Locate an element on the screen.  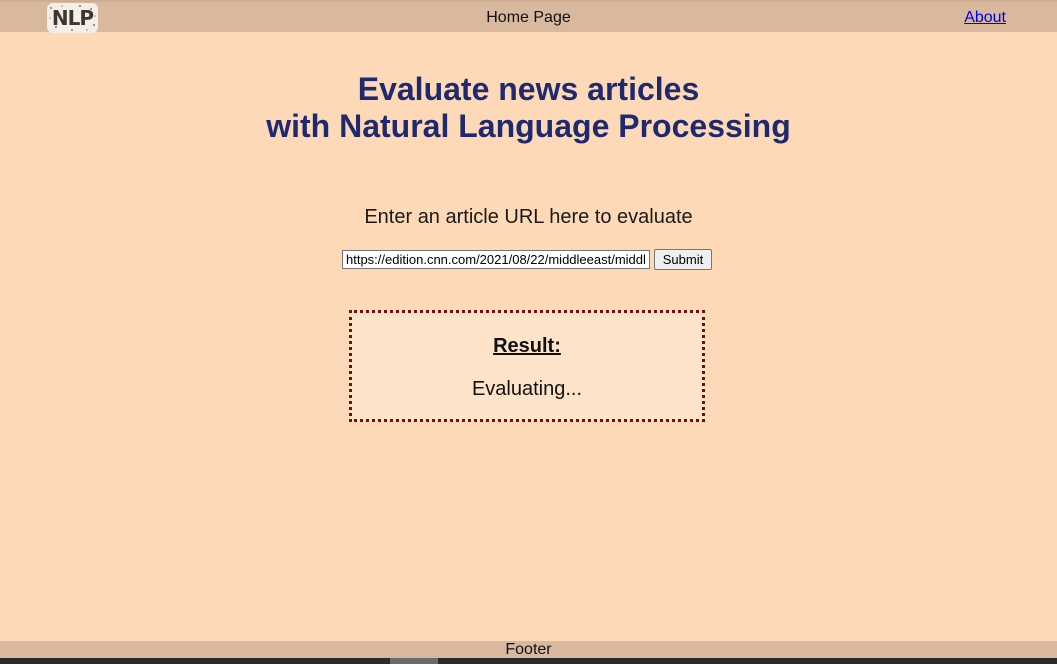
horizontal-scrollbar is located at coordinates (528, 661).